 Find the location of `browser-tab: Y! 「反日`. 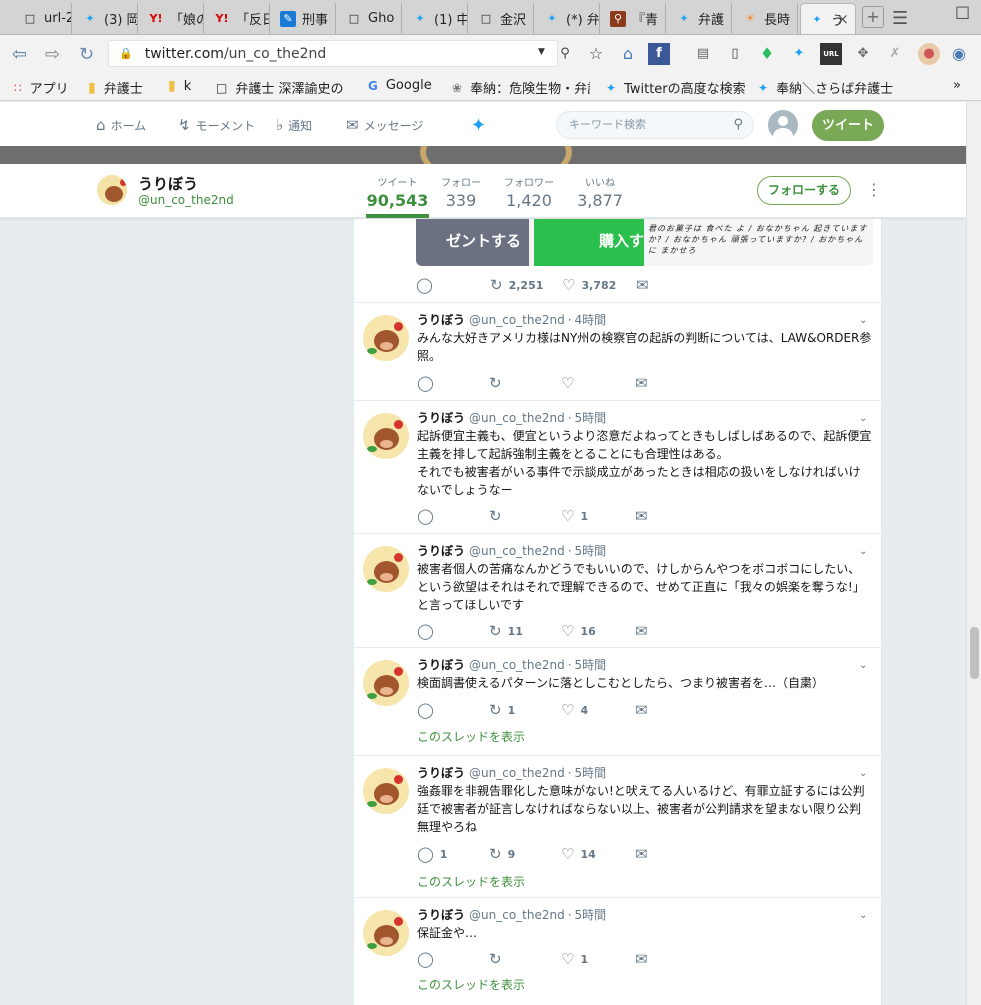

browser-tab: Y! 「反日 is located at coordinates (238, 18).